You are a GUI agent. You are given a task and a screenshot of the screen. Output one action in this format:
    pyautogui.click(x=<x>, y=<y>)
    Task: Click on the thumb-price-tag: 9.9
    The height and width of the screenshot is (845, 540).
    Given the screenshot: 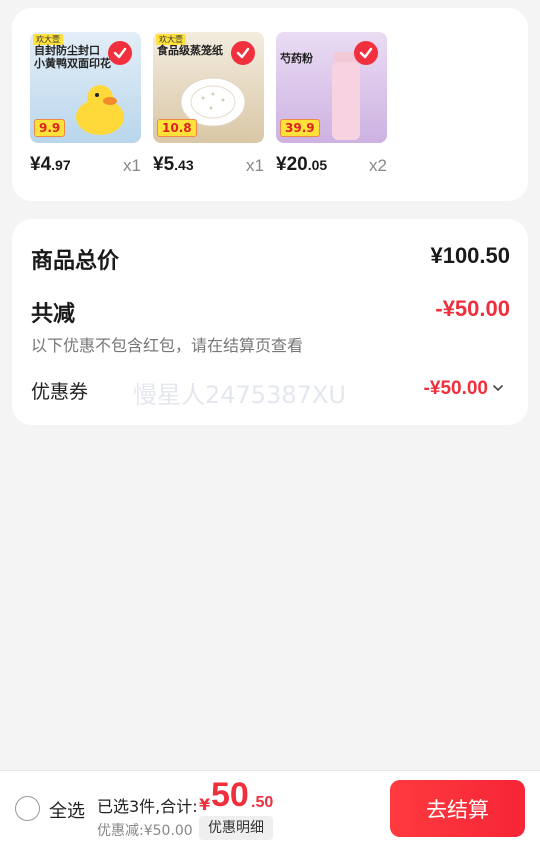 What is the action you would take?
    pyautogui.click(x=50, y=128)
    